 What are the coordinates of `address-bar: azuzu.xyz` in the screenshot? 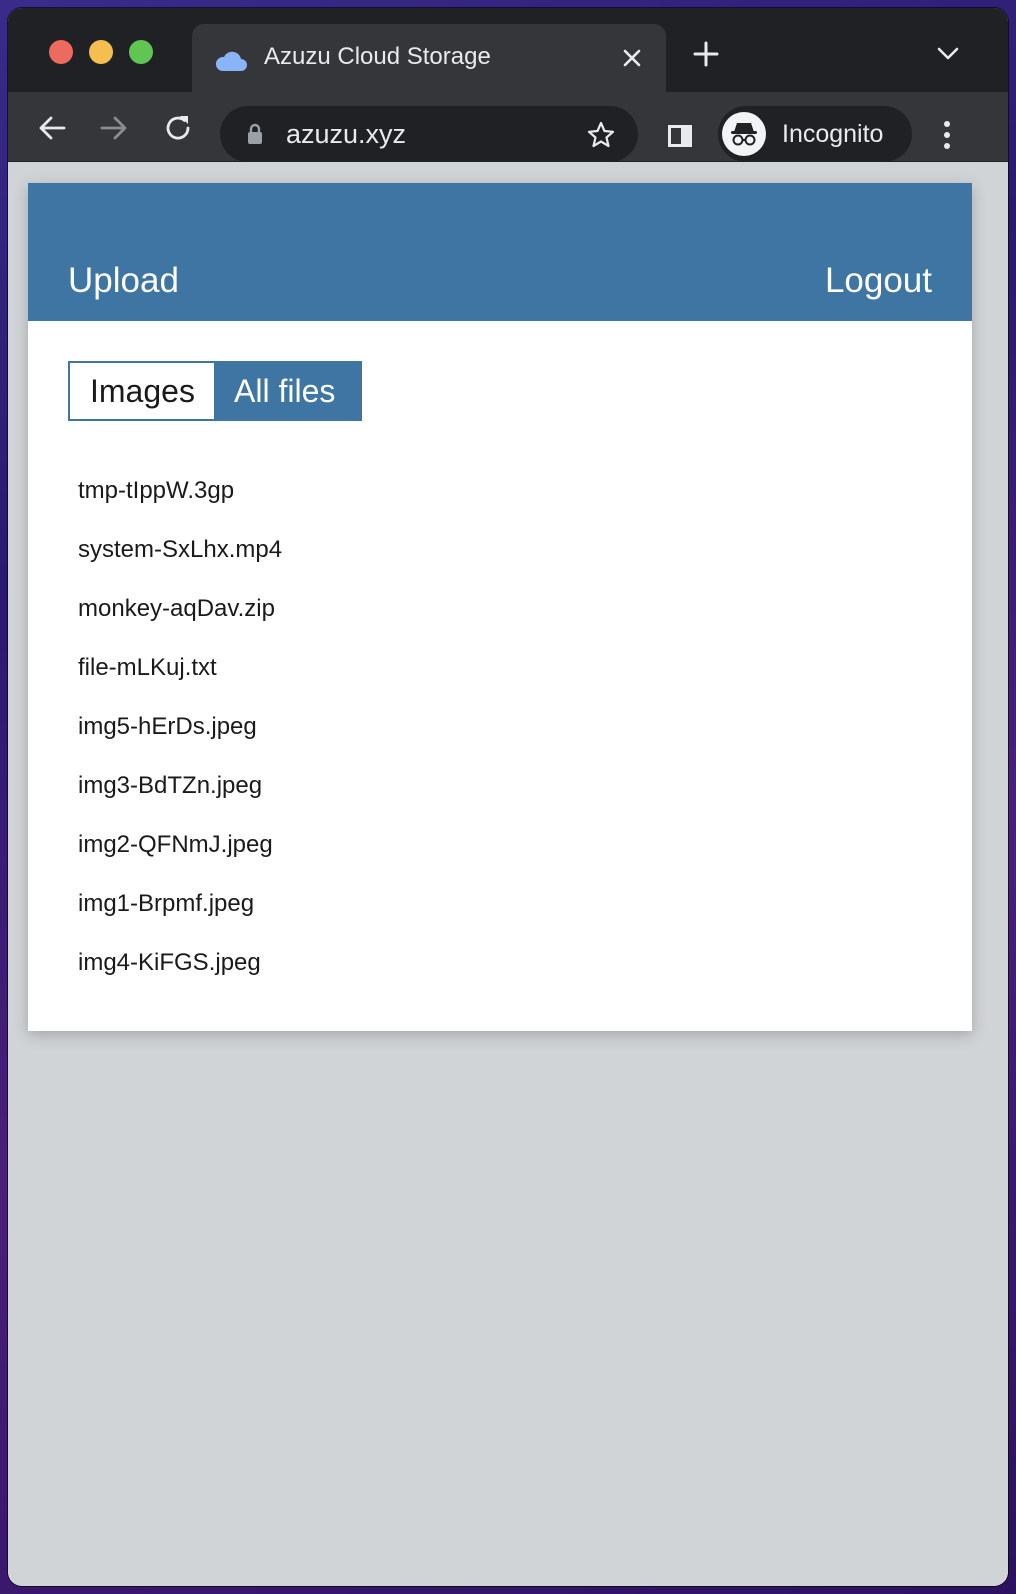 It's located at (429, 134).